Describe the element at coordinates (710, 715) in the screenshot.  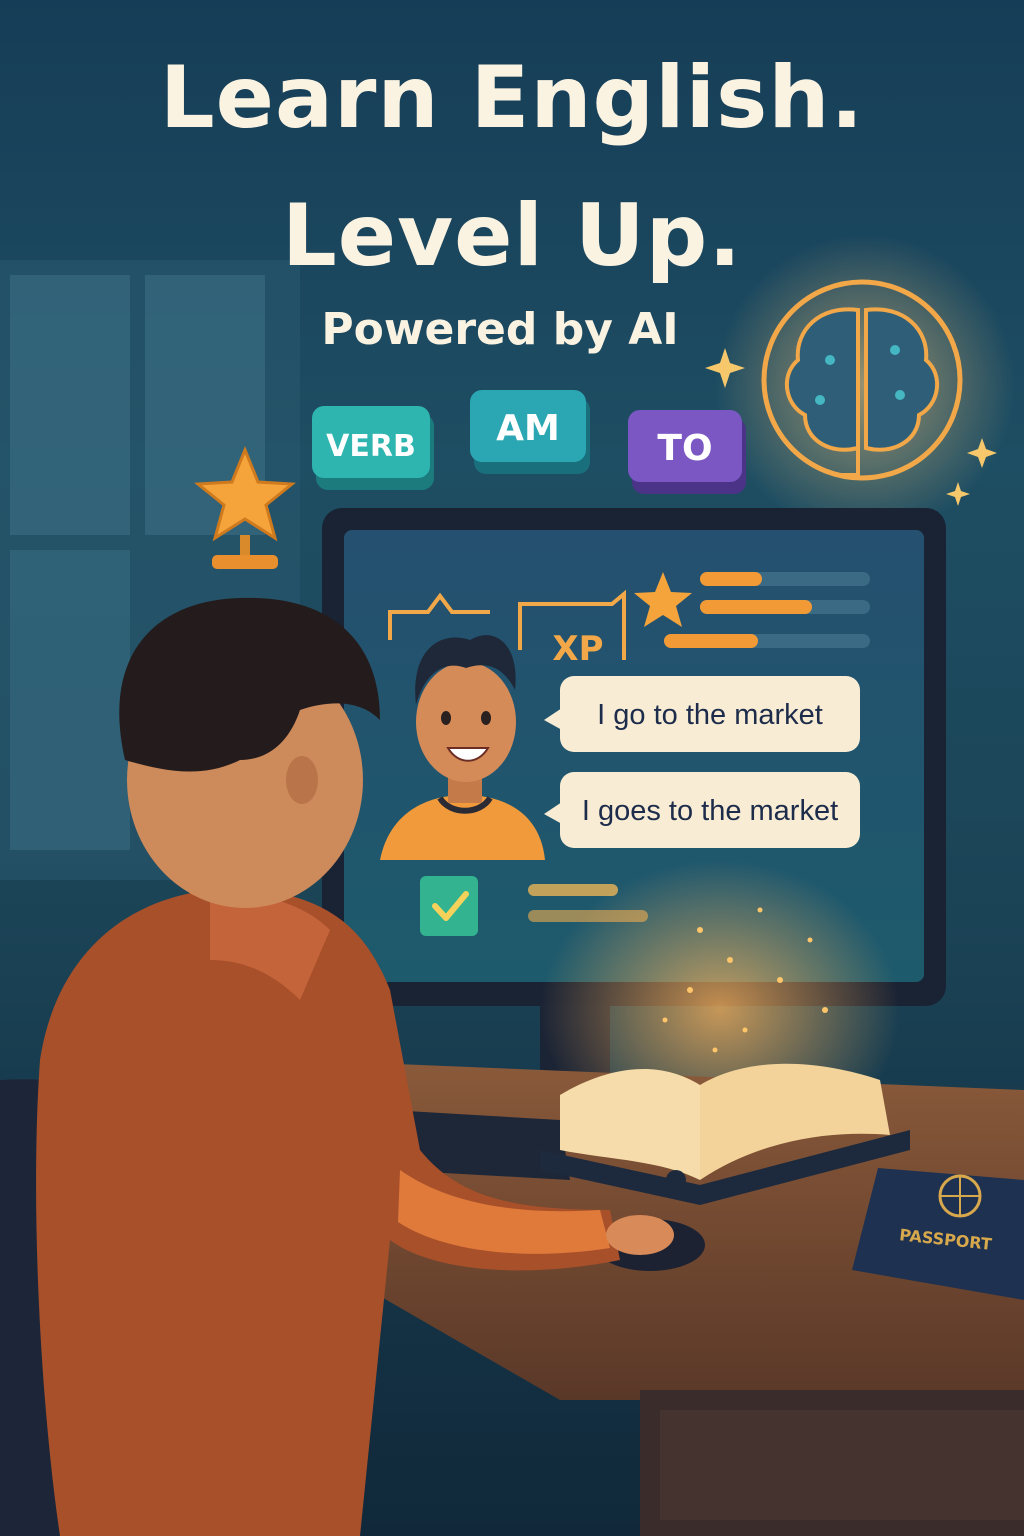
I see `correct-sentence-text: I go to the market` at that location.